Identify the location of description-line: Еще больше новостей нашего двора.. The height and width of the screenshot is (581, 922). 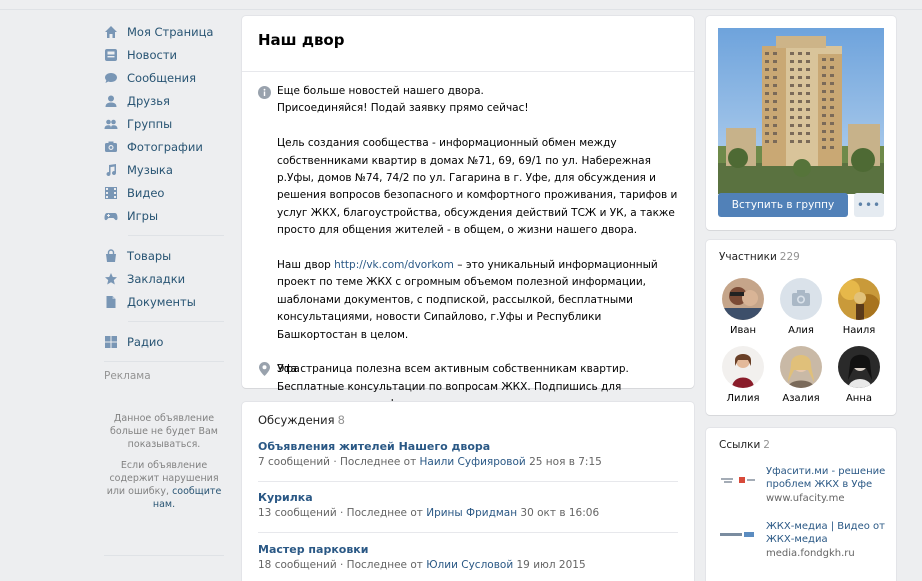
(380, 91).